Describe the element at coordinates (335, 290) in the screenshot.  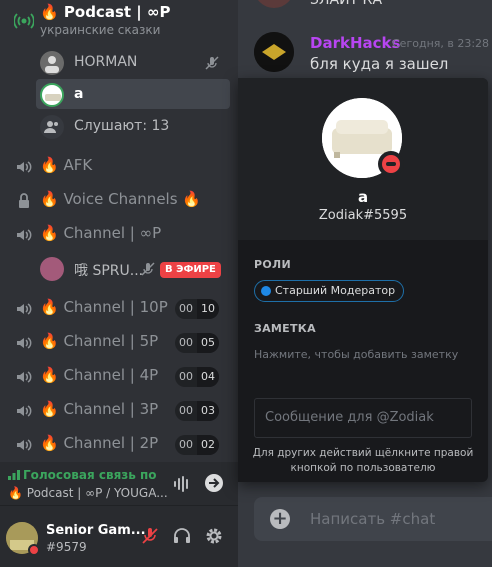
I see `role-name: Старший Модератор` at that location.